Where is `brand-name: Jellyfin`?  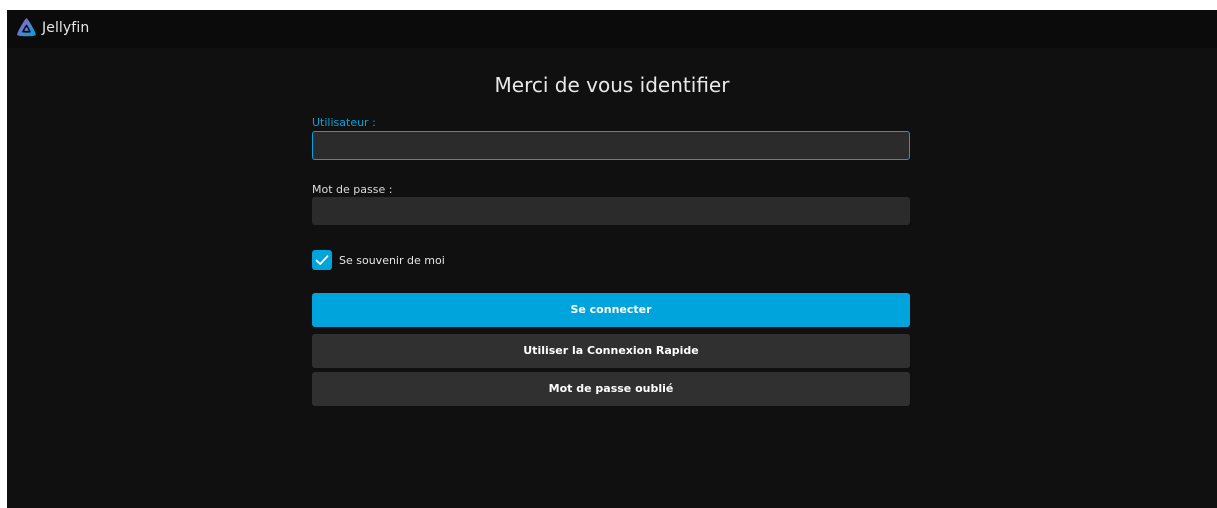
brand-name: Jellyfin is located at coordinates (66, 27).